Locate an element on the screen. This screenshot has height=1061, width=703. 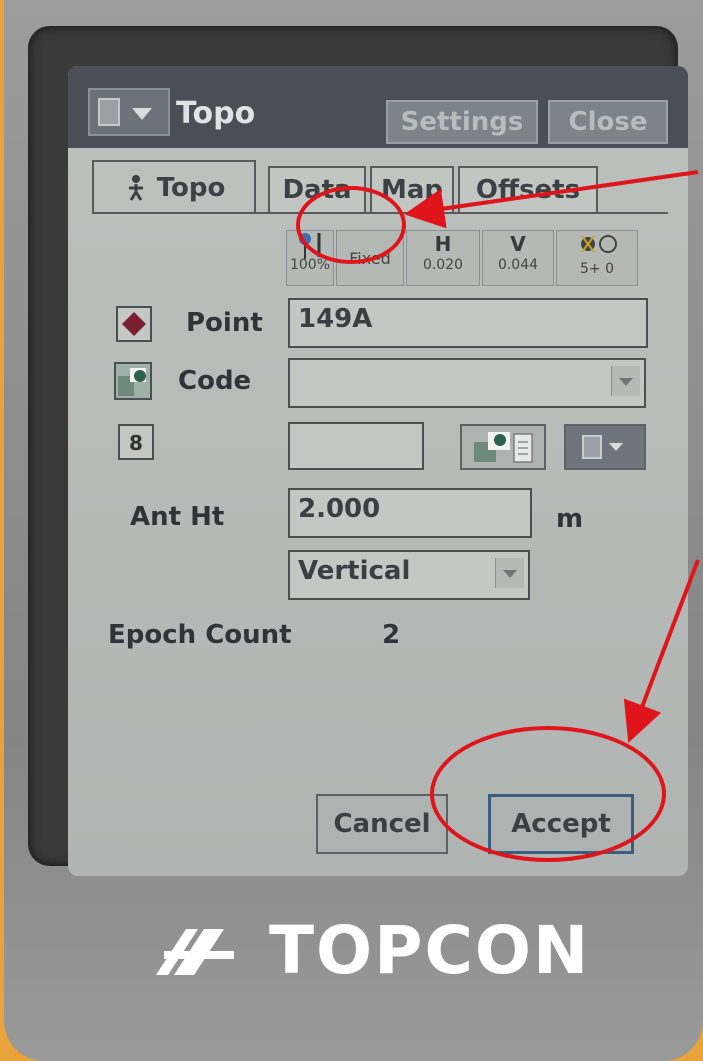
brand-logo: TOPCON is located at coordinates (372, 950).